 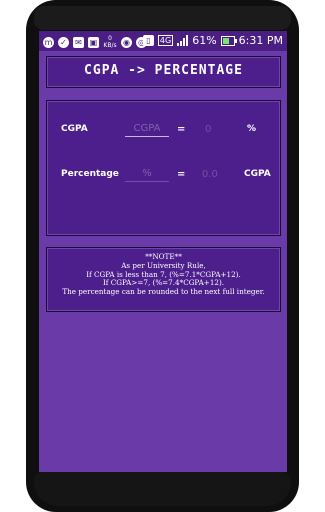 What do you see at coordinates (165, 40) in the screenshot?
I see `network-type: 4G` at bounding box center [165, 40].